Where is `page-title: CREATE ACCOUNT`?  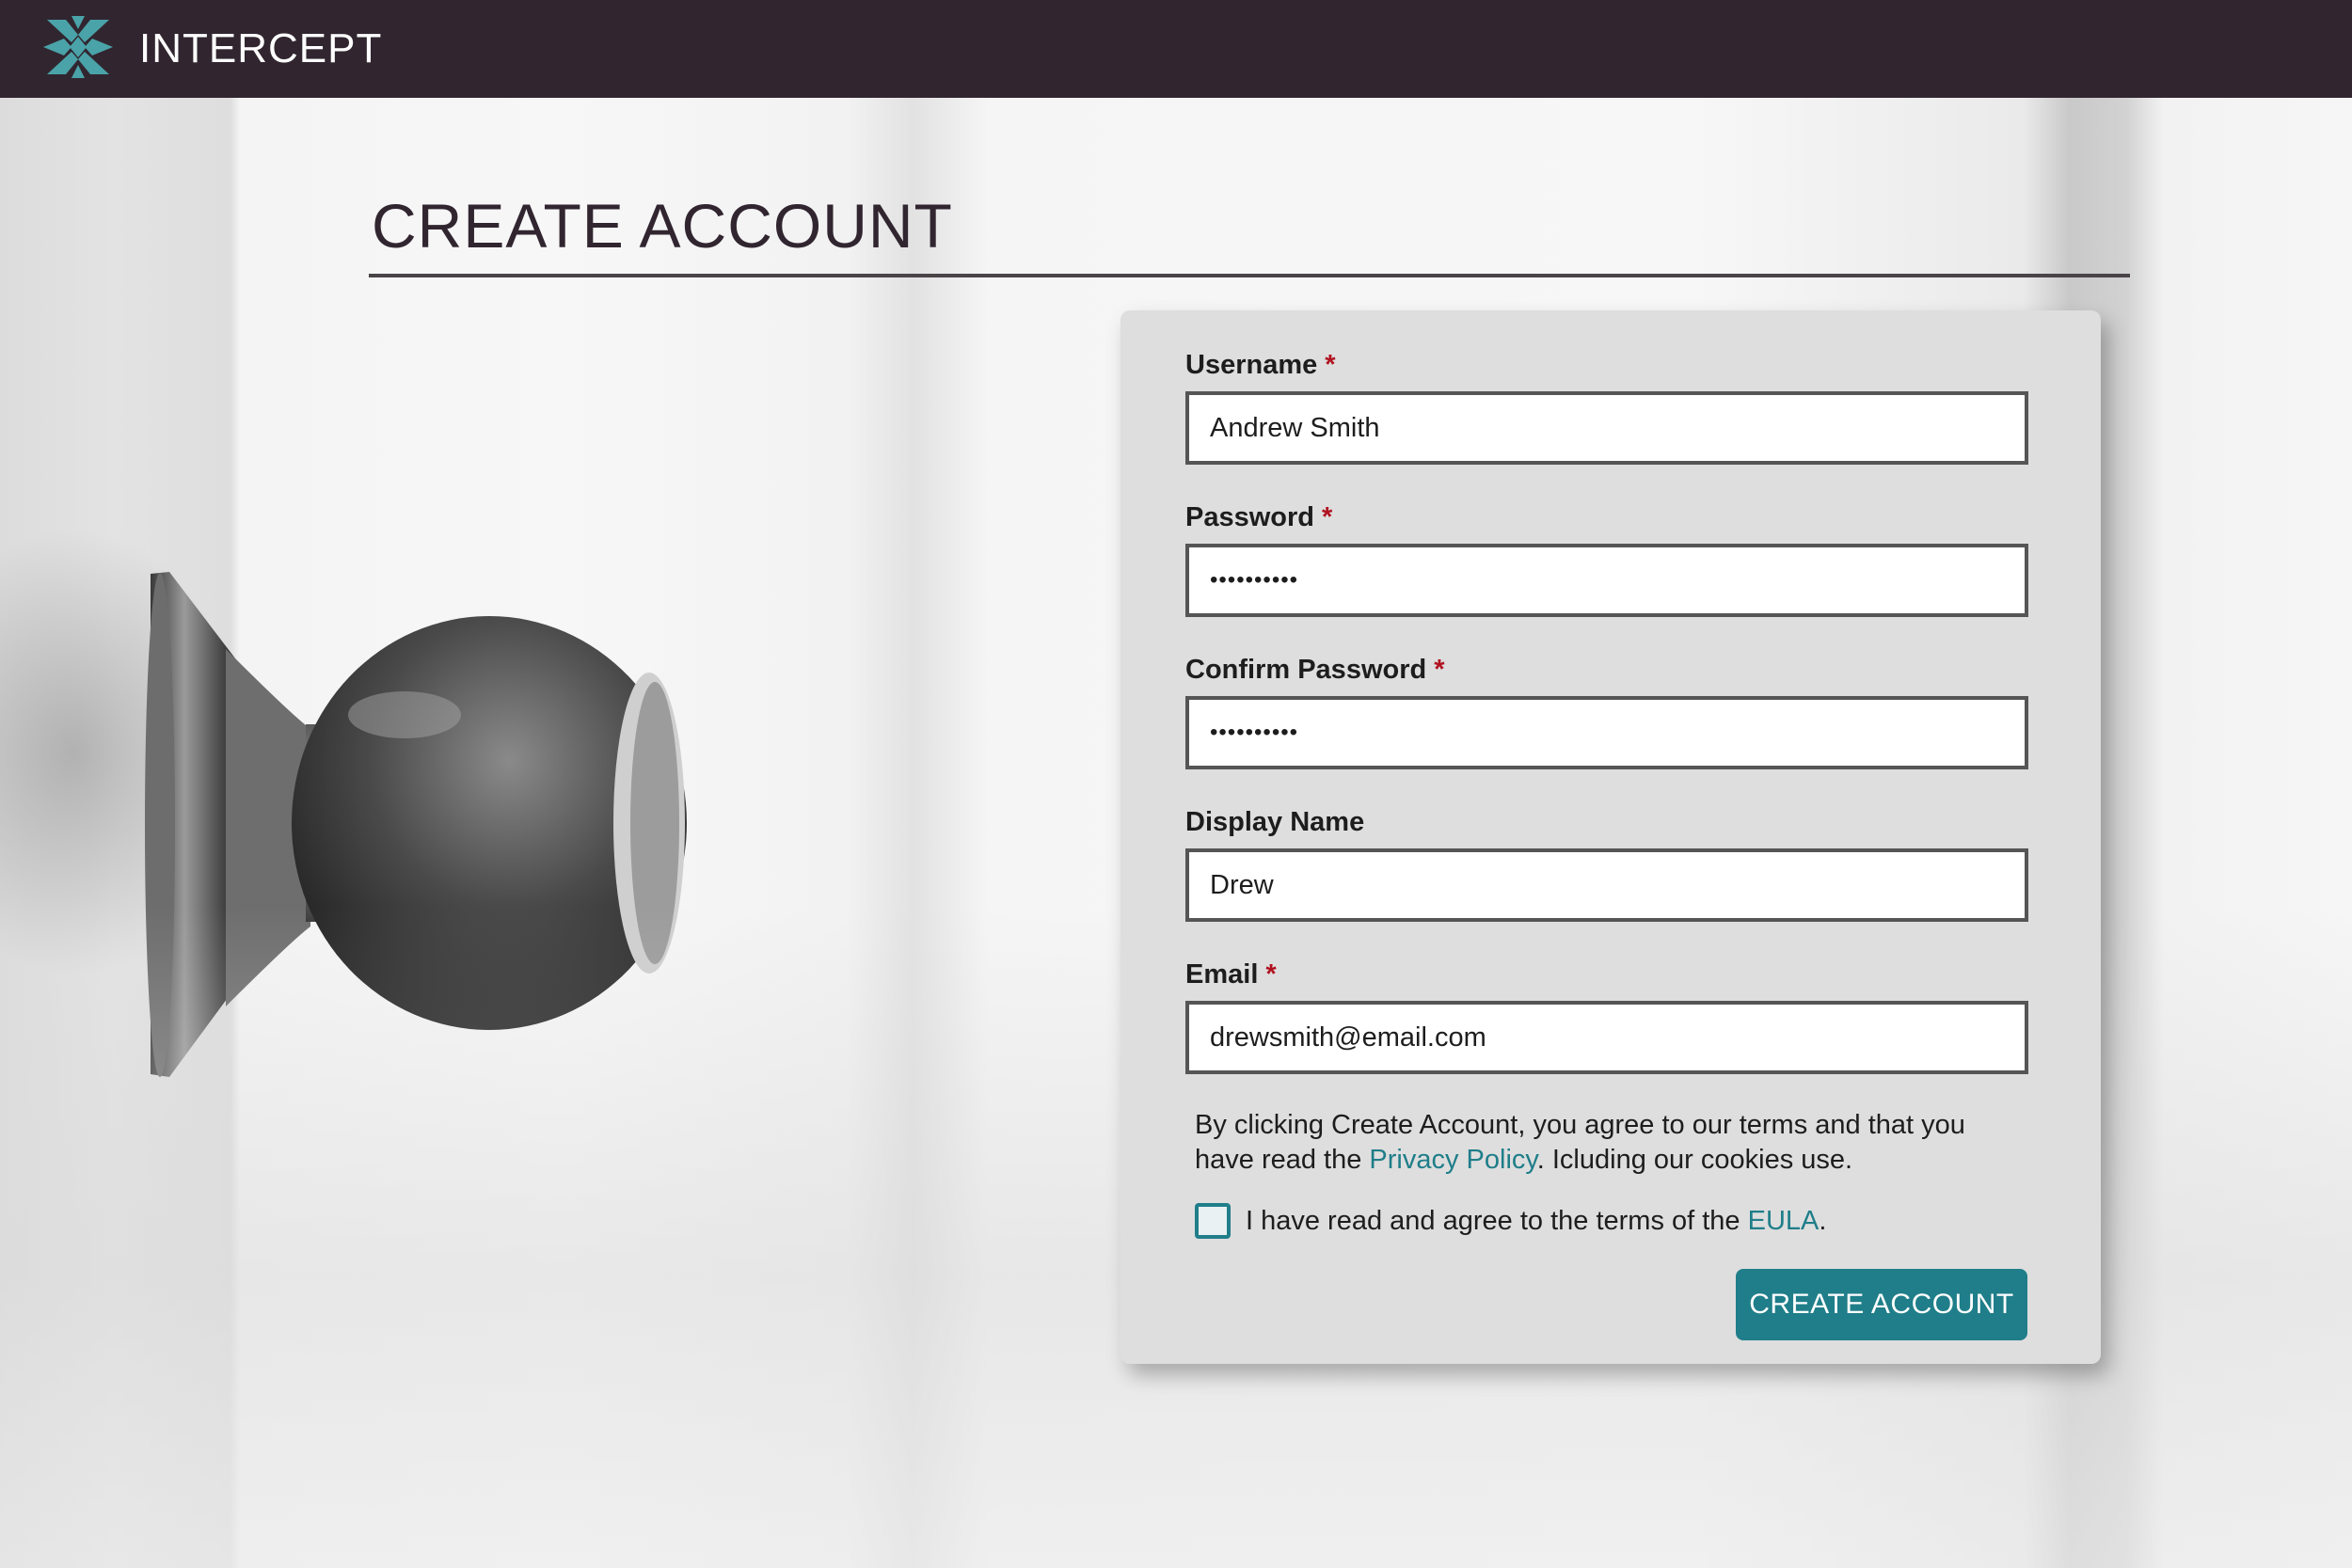 page-title: CREATE ACCOUNT is located at coordinates (662, 226).